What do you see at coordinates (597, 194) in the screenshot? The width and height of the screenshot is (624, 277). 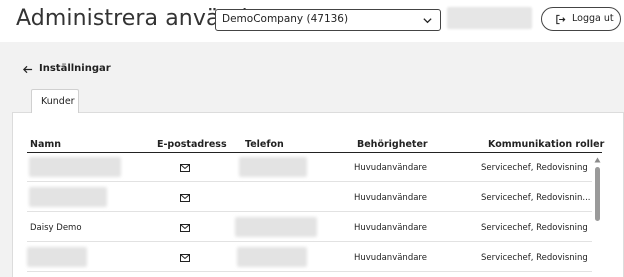 I see `scrollbar-thumb` at bounding box center [597, 194].